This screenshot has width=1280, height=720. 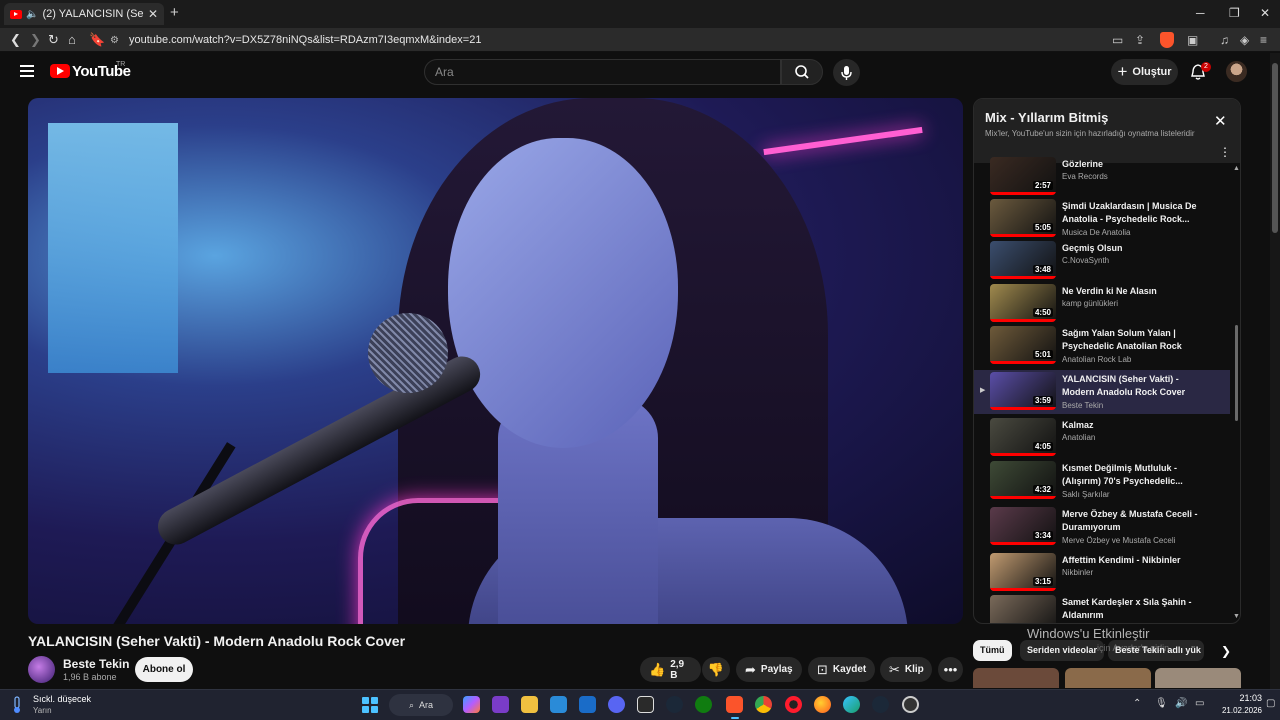 I want to click on file-explorer-icon, so click(x=529, y=704).